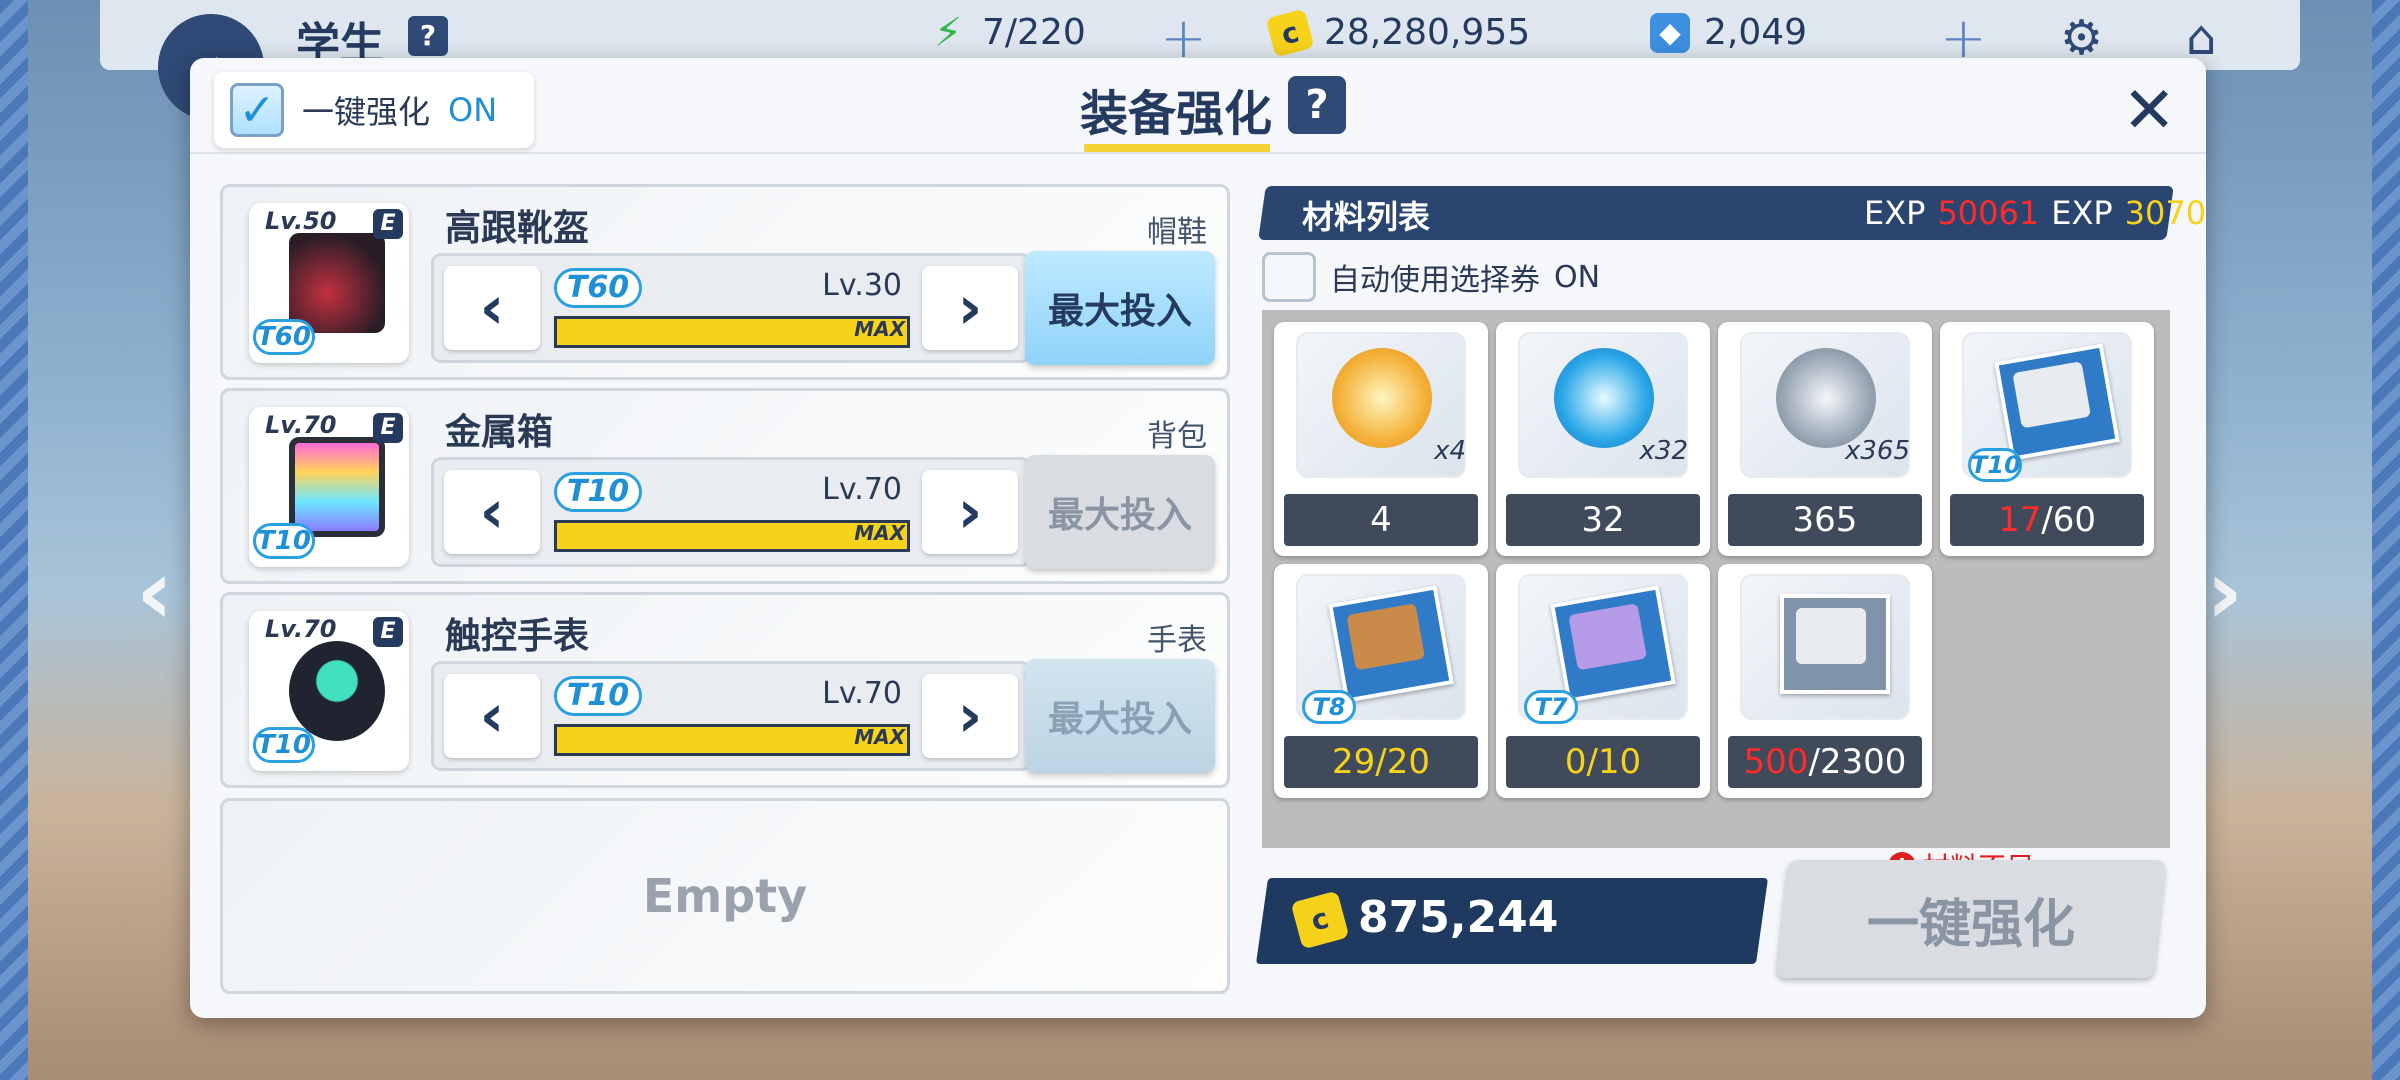 The height and width of the screenshot is (1080, 2400). I want to click on gold-orb-icon, so click(1382, 398).